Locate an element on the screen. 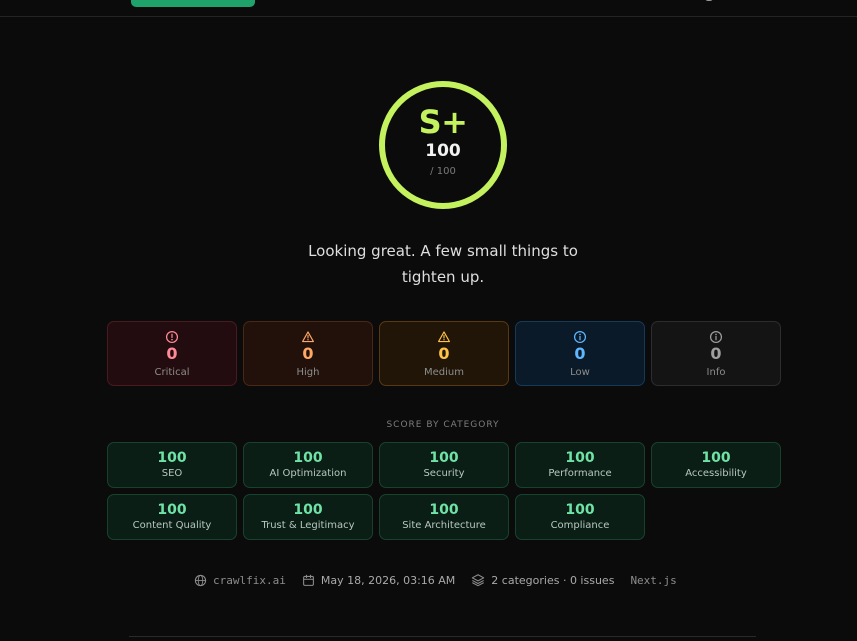 This screenshot has height=641, width=857. category-card-accessibility: 100 Accessibility is located at coordinates (716, 465).